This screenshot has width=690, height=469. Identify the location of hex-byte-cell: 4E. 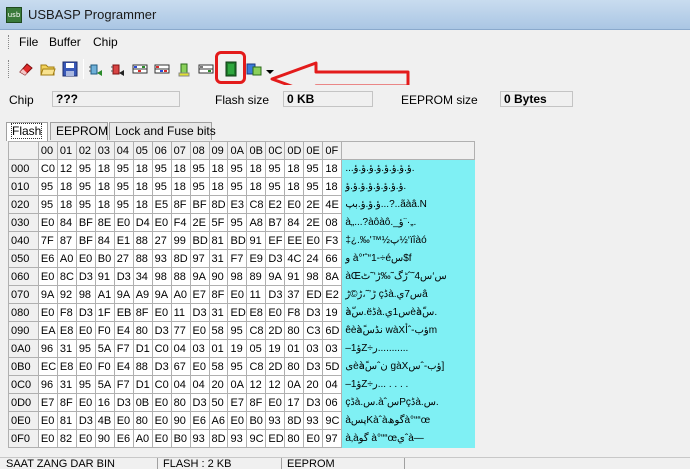
(332, 204).